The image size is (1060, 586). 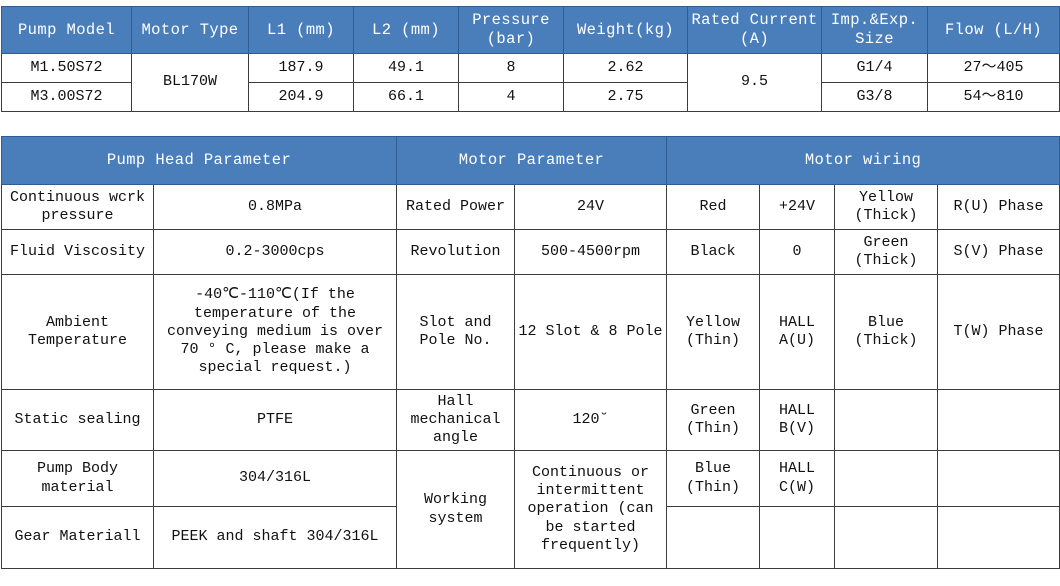 I want to click on motor-param-label: Working system, so click(x=455, y=509).